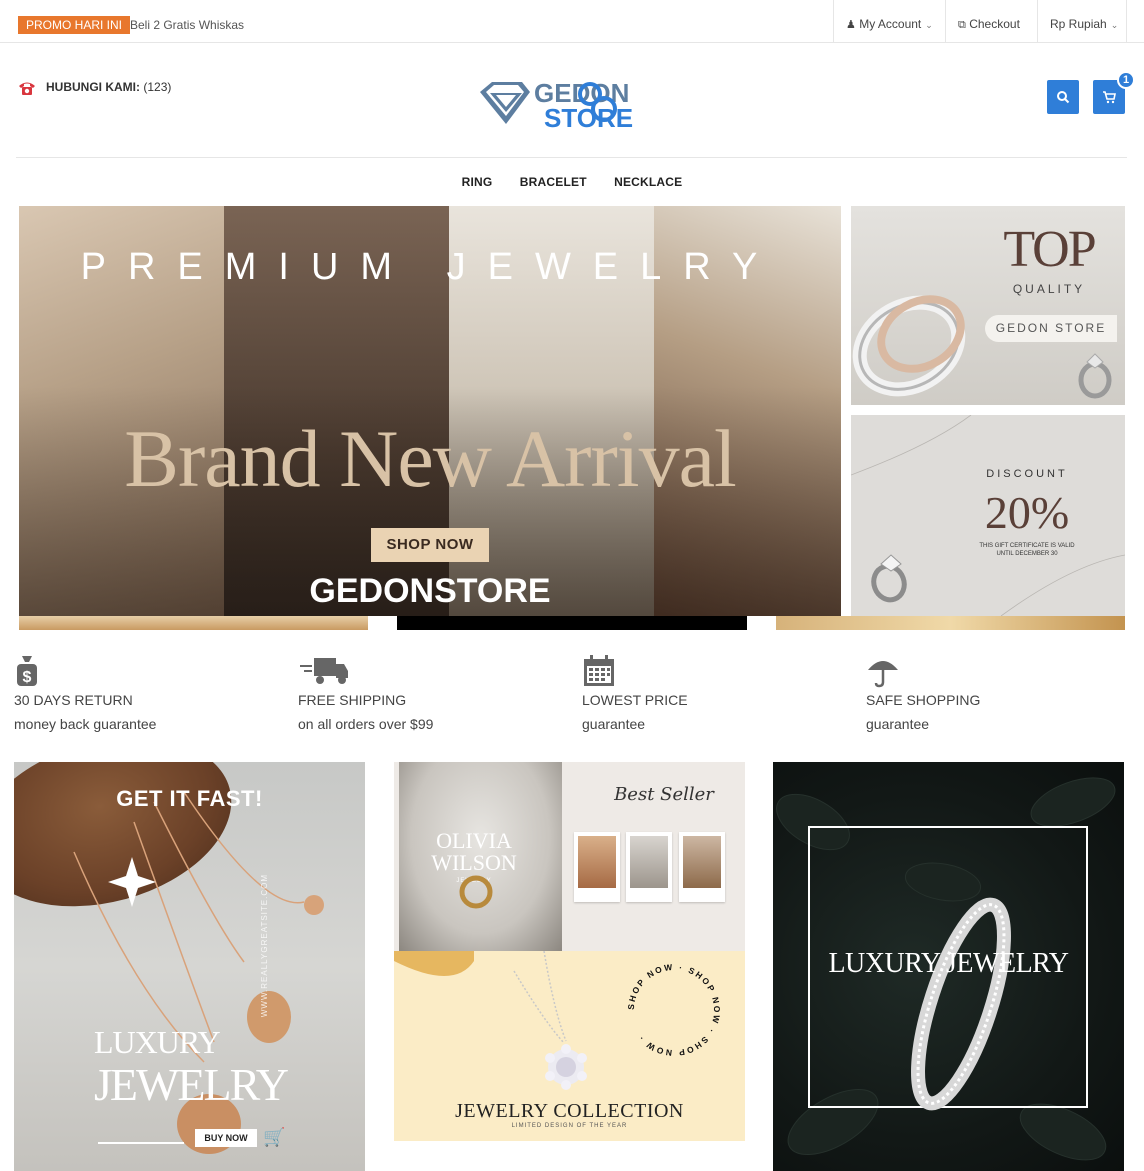 The image size is (1144, 1171). What do you see at coordinates (599, 670) in the screenshot?
I see `calendar-icon` at bounding box center [599, 670].